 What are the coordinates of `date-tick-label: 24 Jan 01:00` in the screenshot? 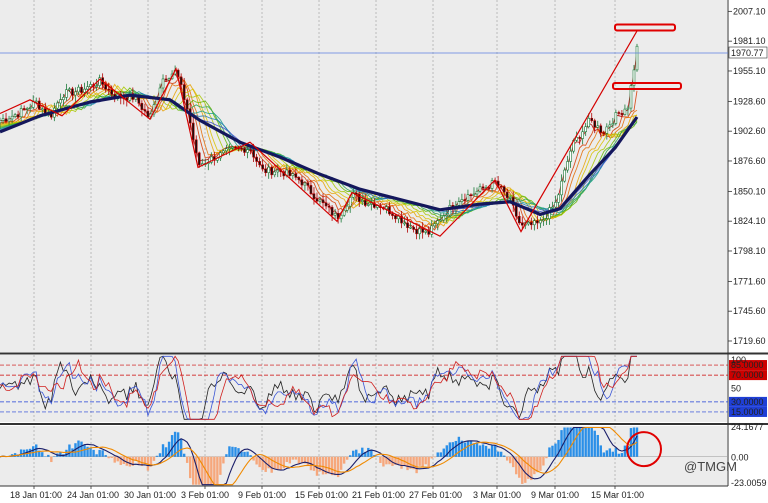 It's located at (93, 495).